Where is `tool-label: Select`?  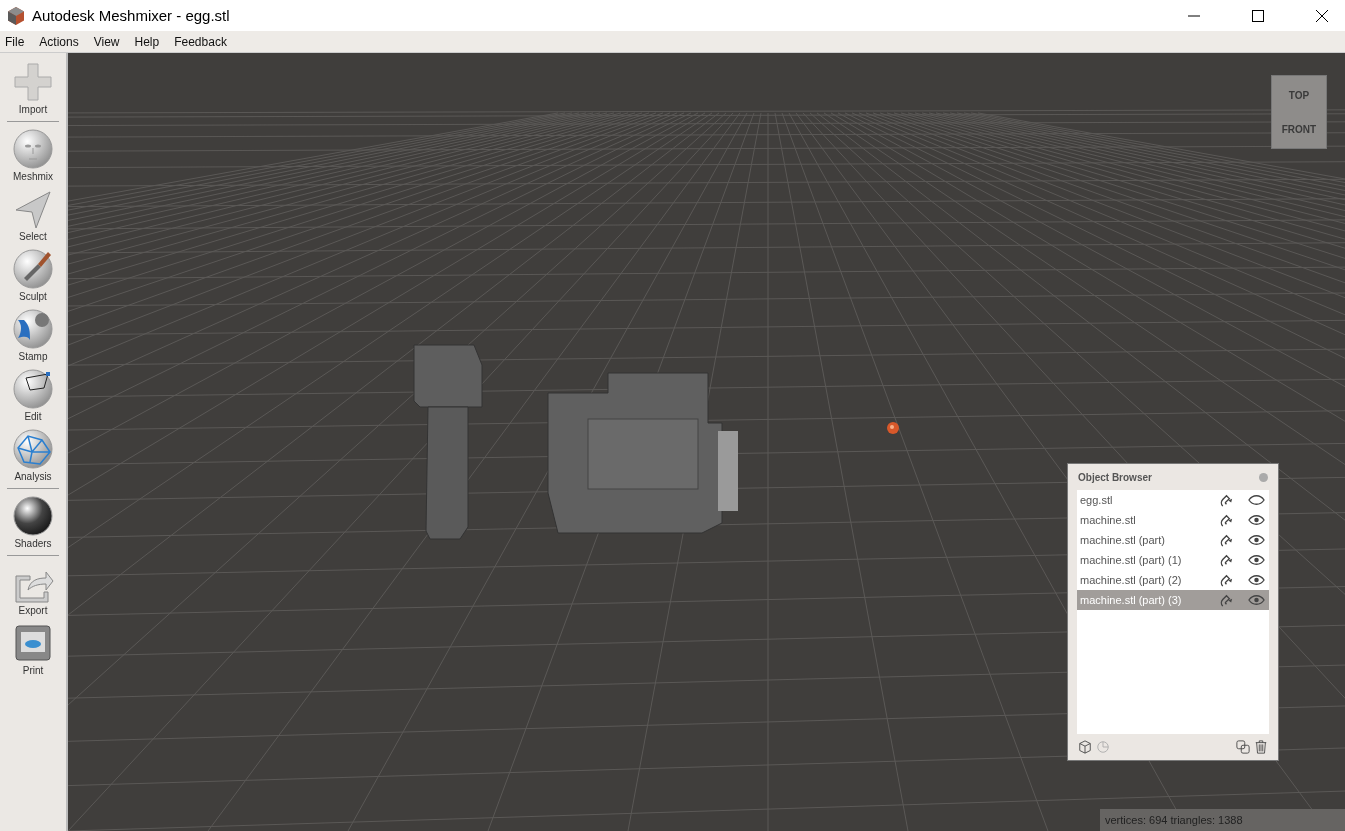
tool-label: Select is located at coordinates (33, 236).